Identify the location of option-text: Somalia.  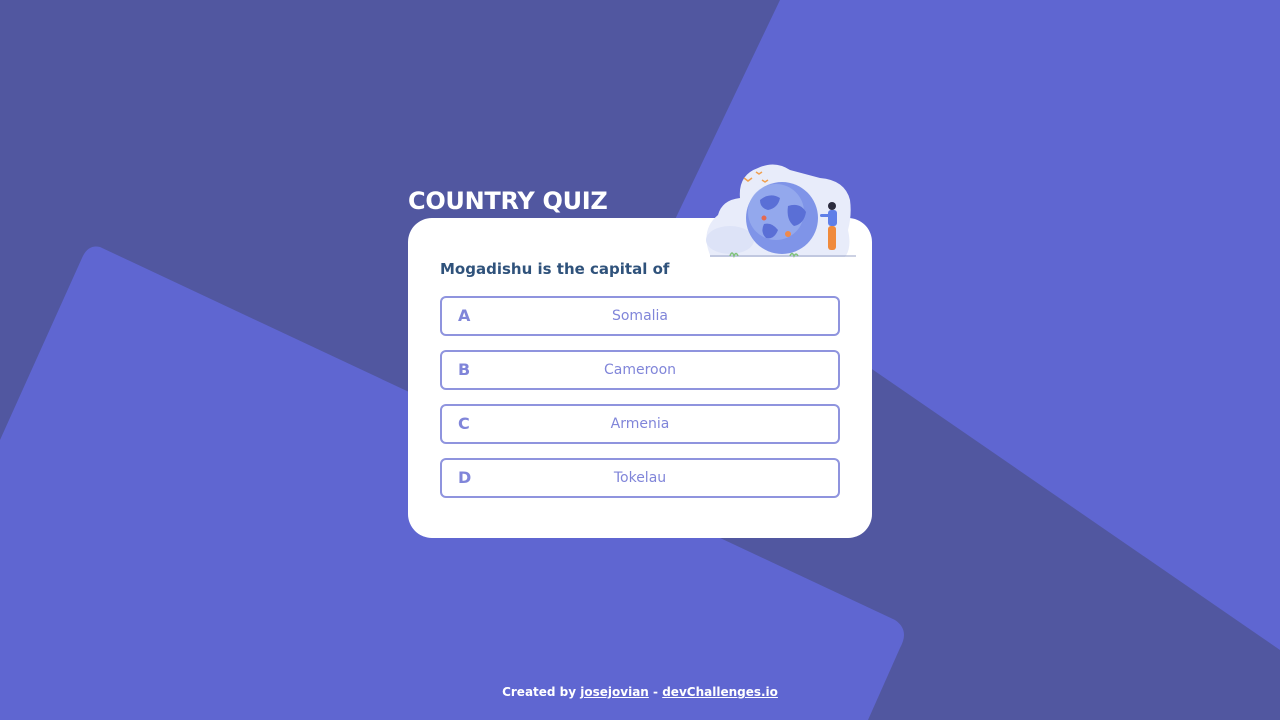
(640, 316).